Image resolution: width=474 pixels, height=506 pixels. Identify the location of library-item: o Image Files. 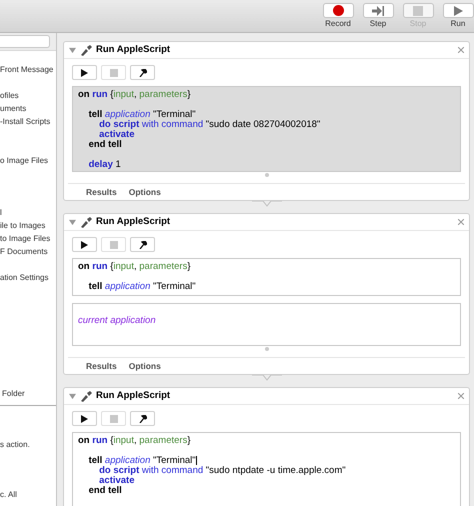
(28, 160).